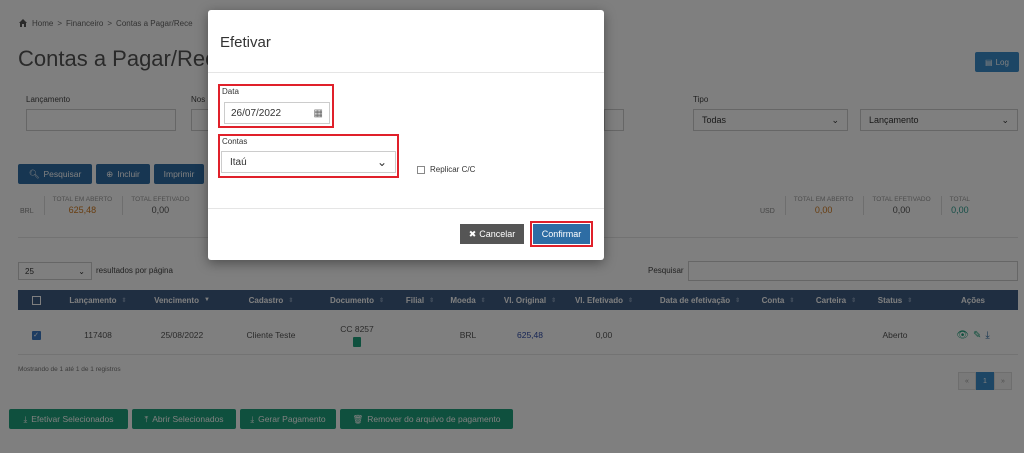 The height and width of the screenshot is (453, 1024). Describe the element at coordinates (230, 91) in the screenshot. I see `date-label: Data` at that location.